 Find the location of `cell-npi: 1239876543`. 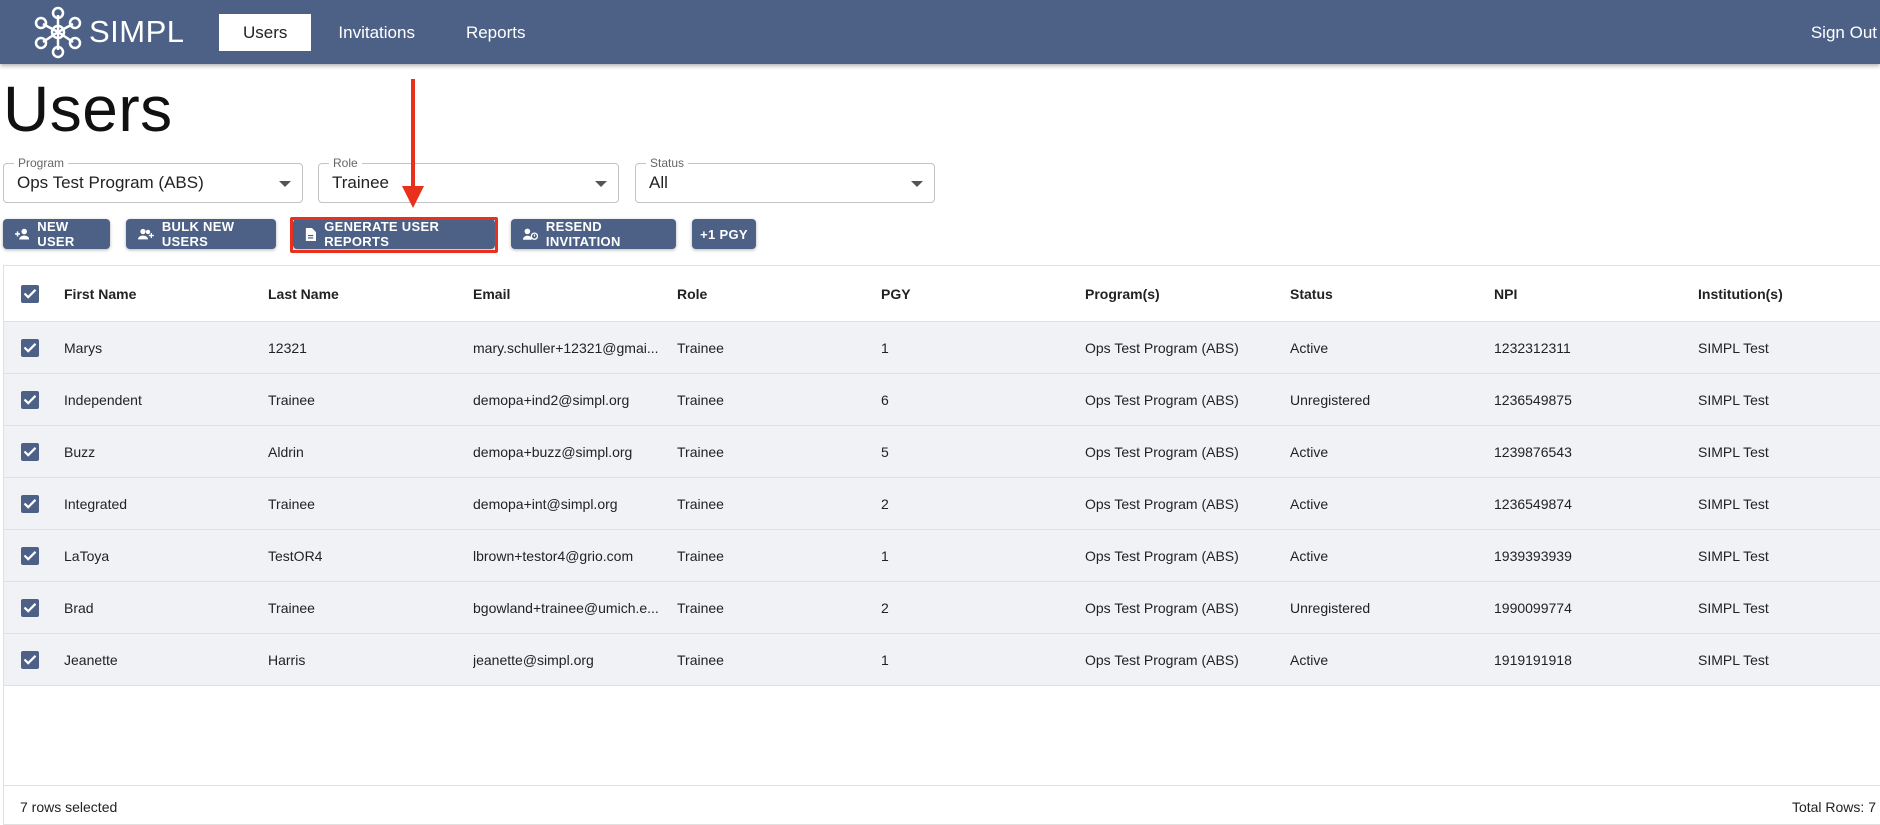

cell-npi: 1239876543 is located at coordinates (1533, 451).